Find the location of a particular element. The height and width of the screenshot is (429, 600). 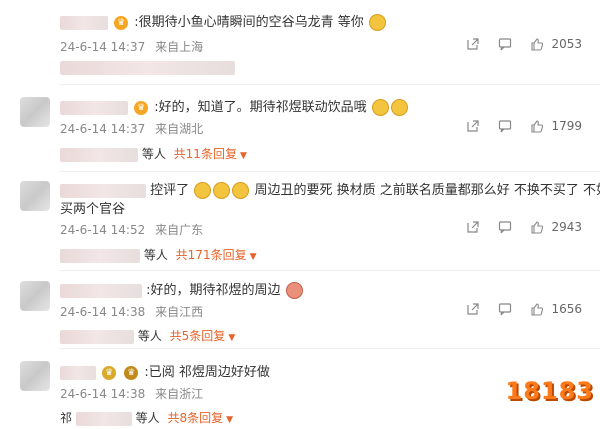

comment-text: :好的，期待祁煜的周边 is located at coordinates (213, 290).